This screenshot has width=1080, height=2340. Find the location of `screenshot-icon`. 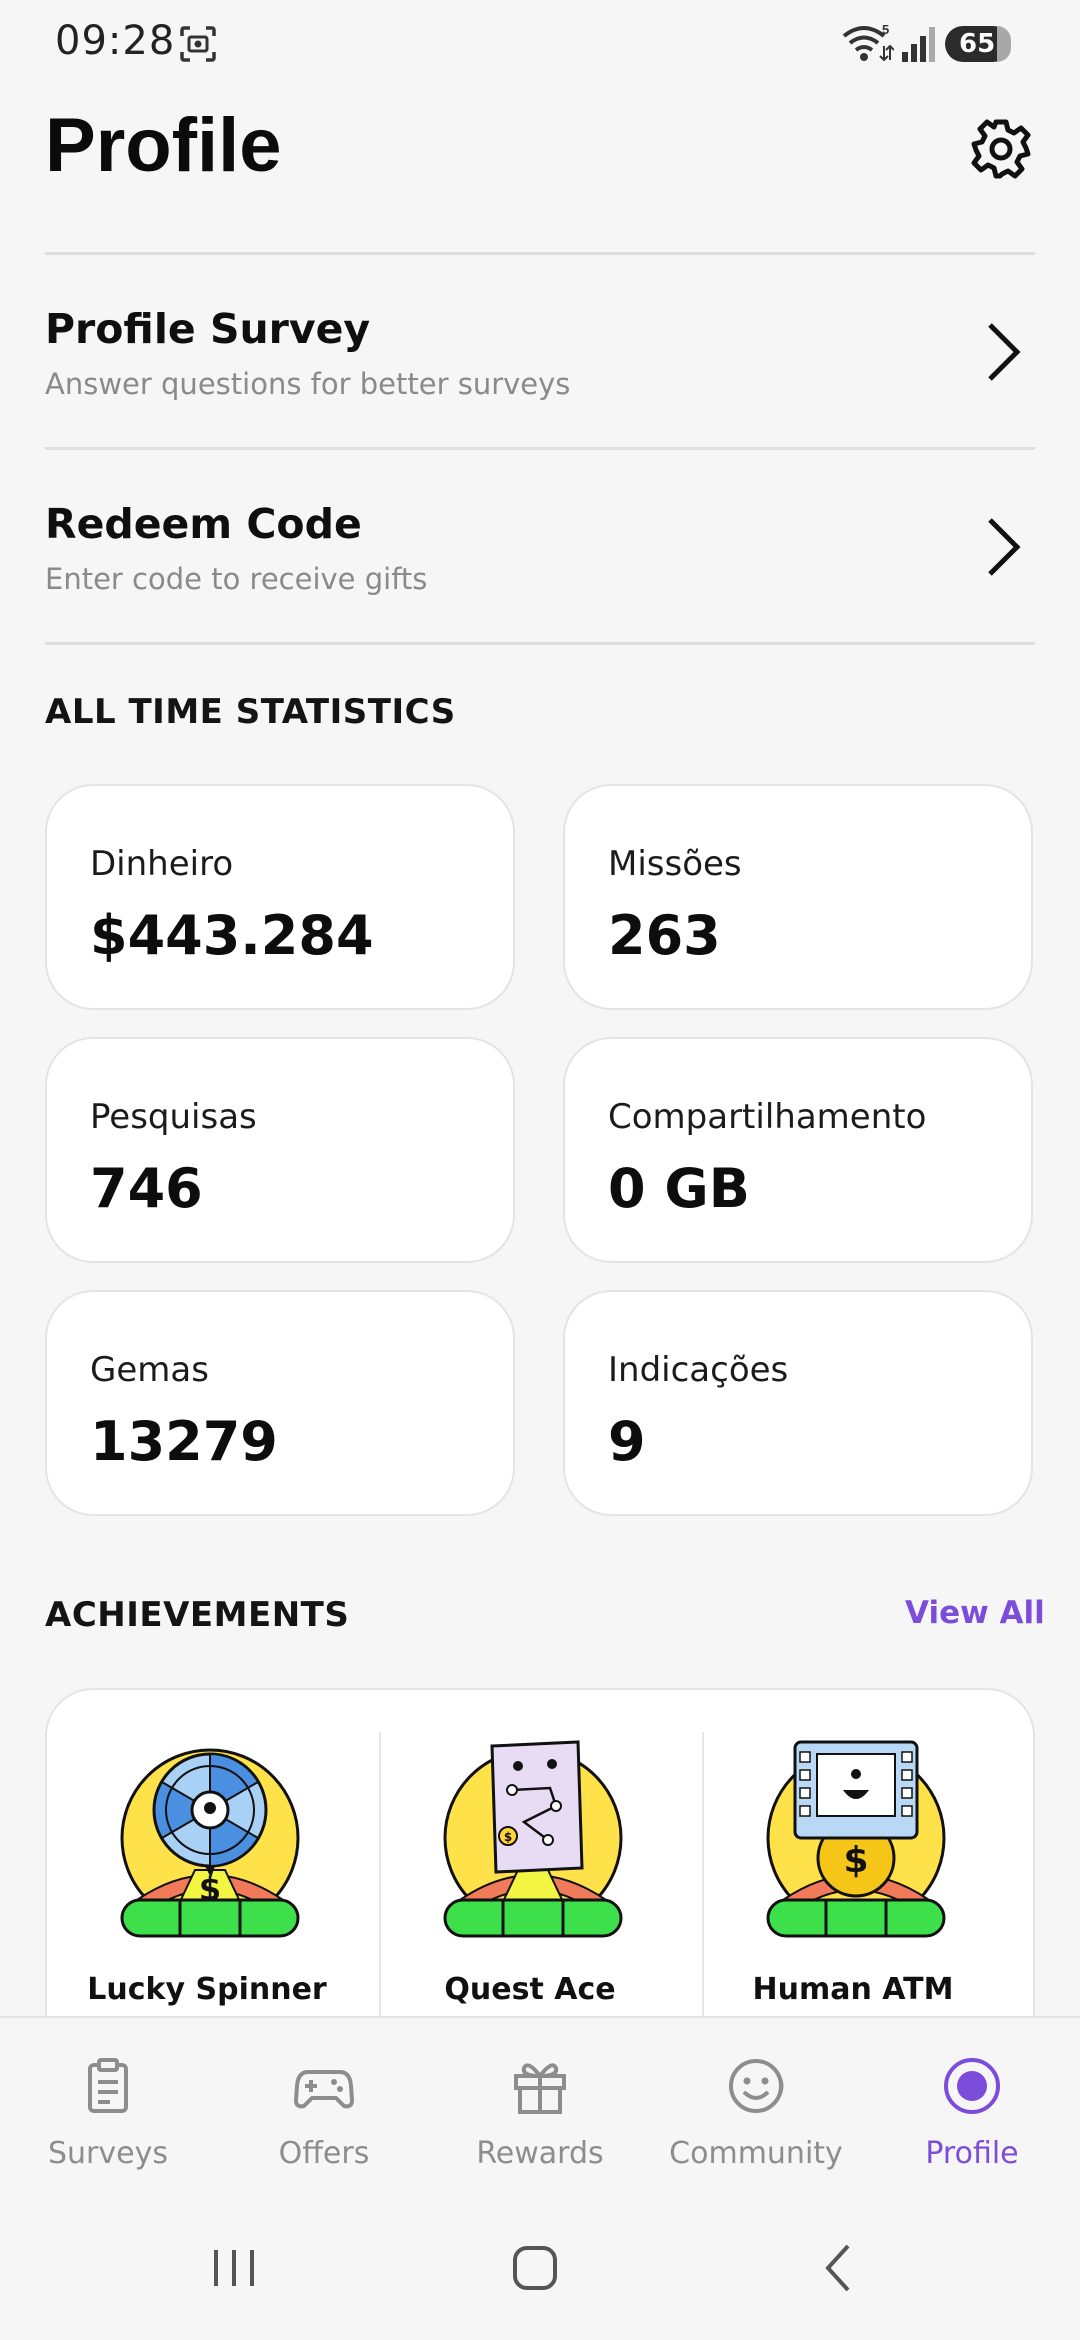

screenshot-icon is located at coordinates (198, 44).